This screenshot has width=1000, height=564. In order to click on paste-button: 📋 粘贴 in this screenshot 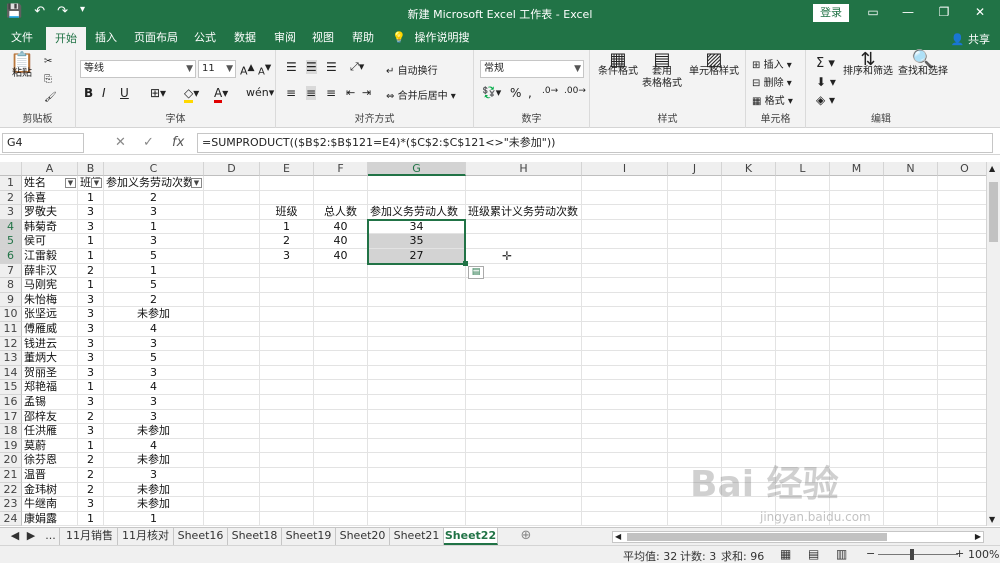, I will do `click(22, 66)`.